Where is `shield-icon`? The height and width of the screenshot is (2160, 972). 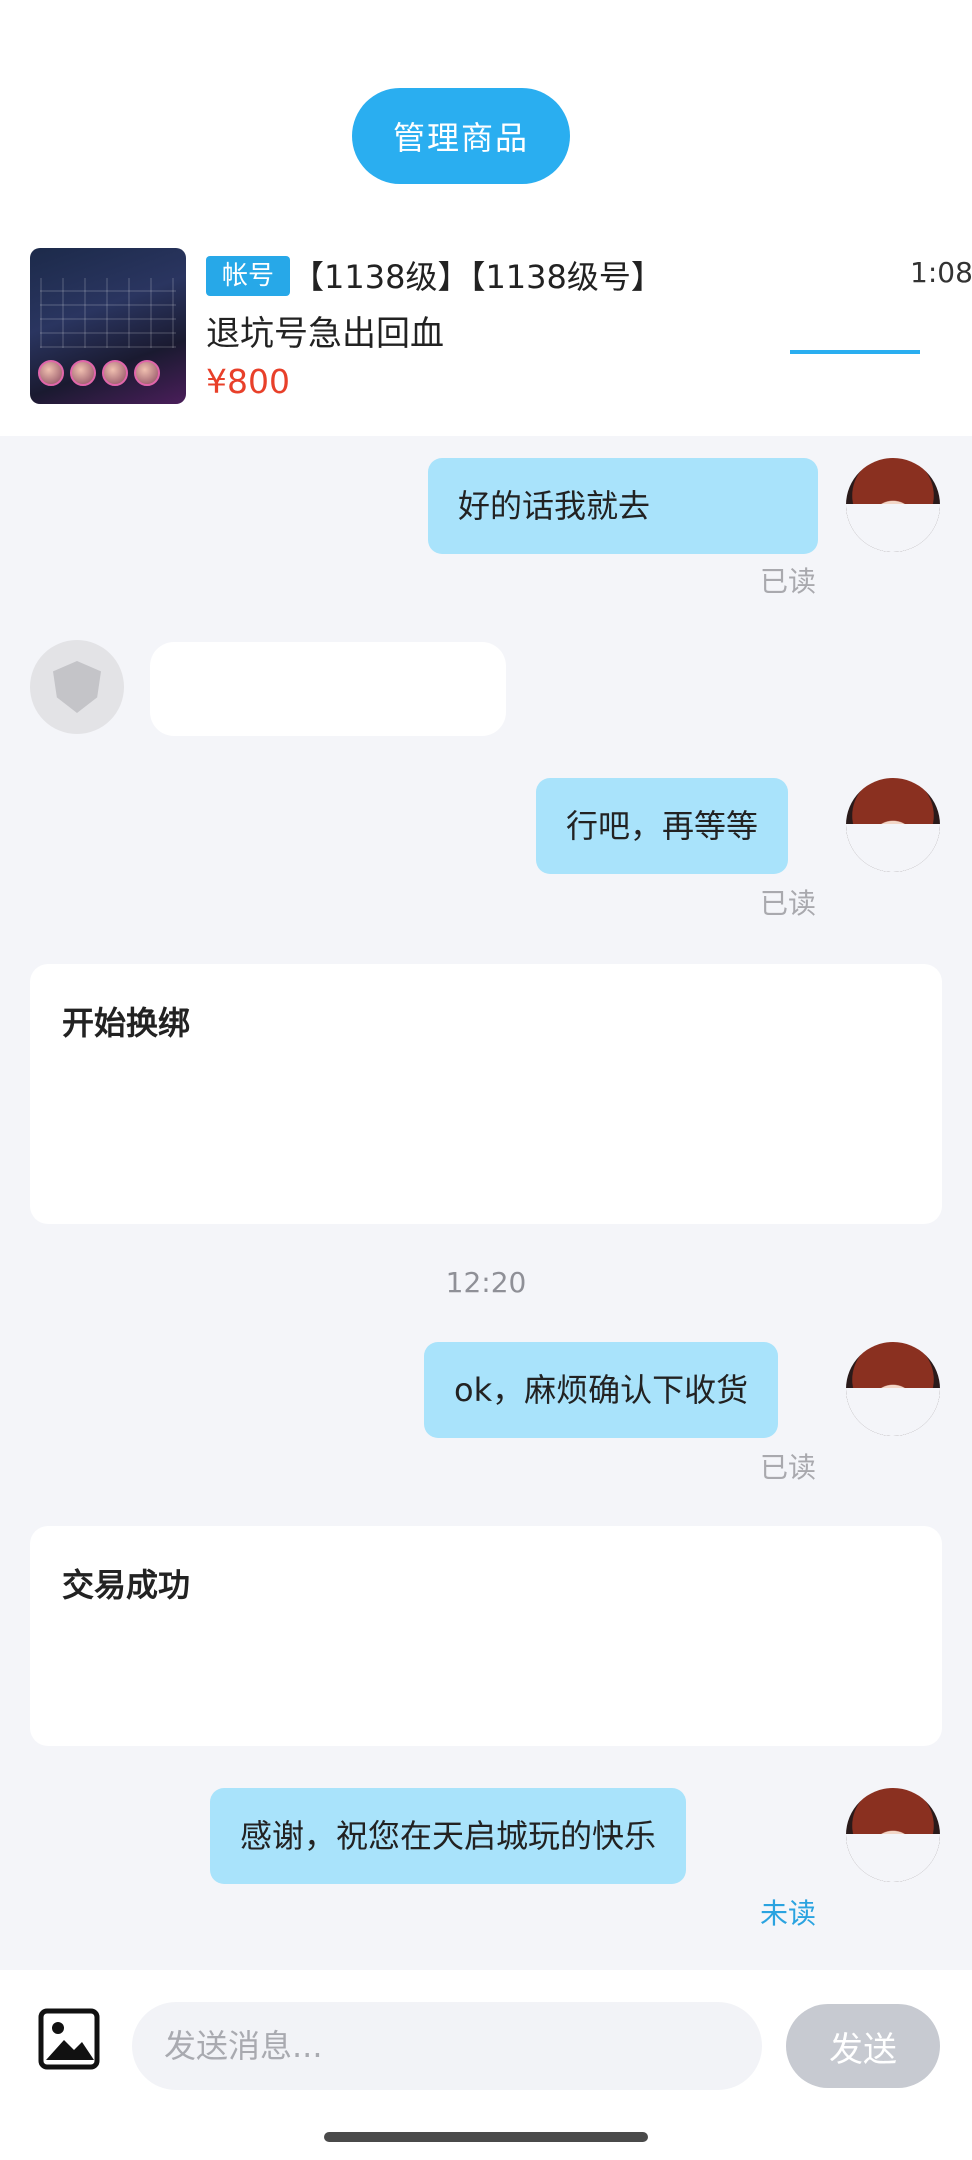 shield-icon is located at coordinates (77, 687).